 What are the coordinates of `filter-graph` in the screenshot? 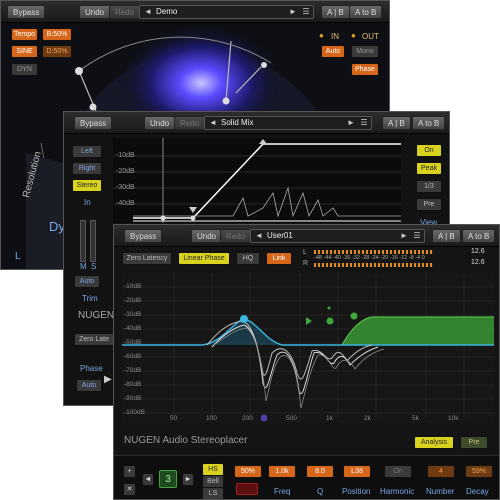 It's located at (257, 180).